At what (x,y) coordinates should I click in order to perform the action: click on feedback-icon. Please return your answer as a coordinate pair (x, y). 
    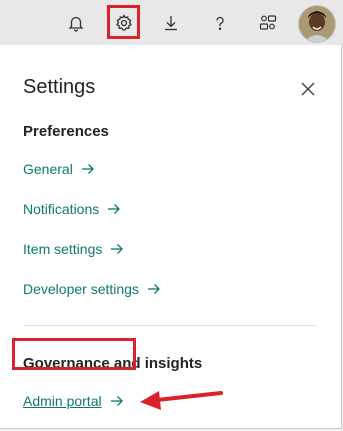
    Looking at the image, I should click on (268, 23).